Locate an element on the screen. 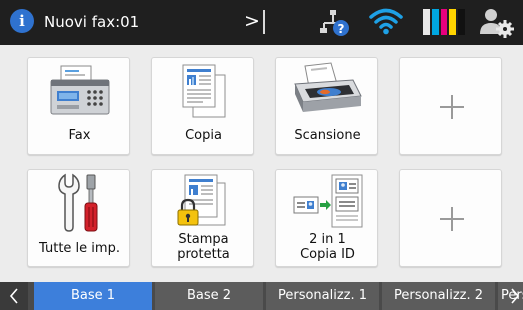  fax-icon is located at coordinates (79, 90).